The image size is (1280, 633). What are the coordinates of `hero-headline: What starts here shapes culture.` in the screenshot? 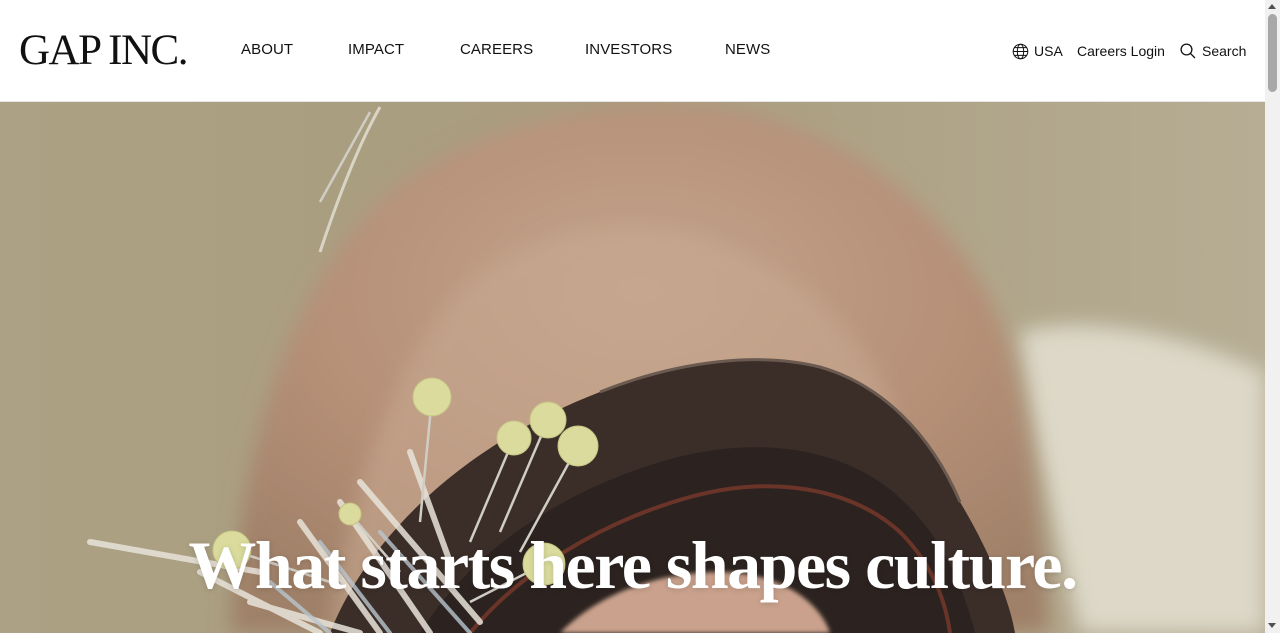 It's located at (633, 565).